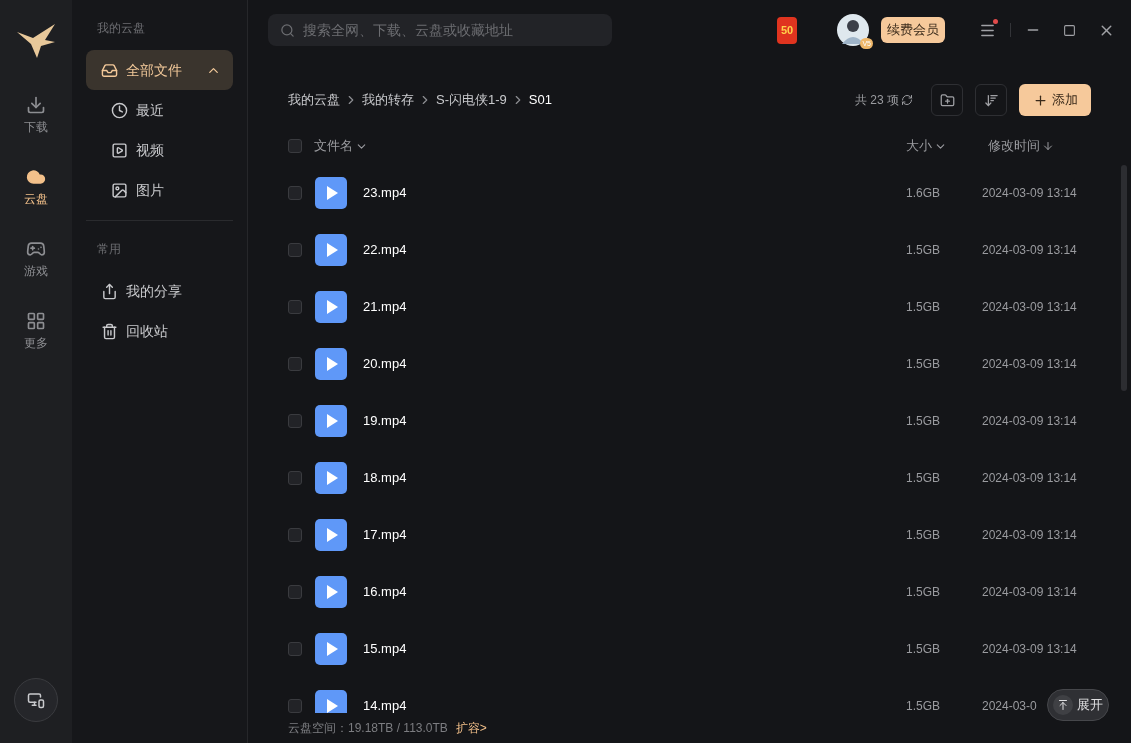 The width and height of the screenshot is (1131, 743). I want to click on rail-item: 更多, so click(36, 331).